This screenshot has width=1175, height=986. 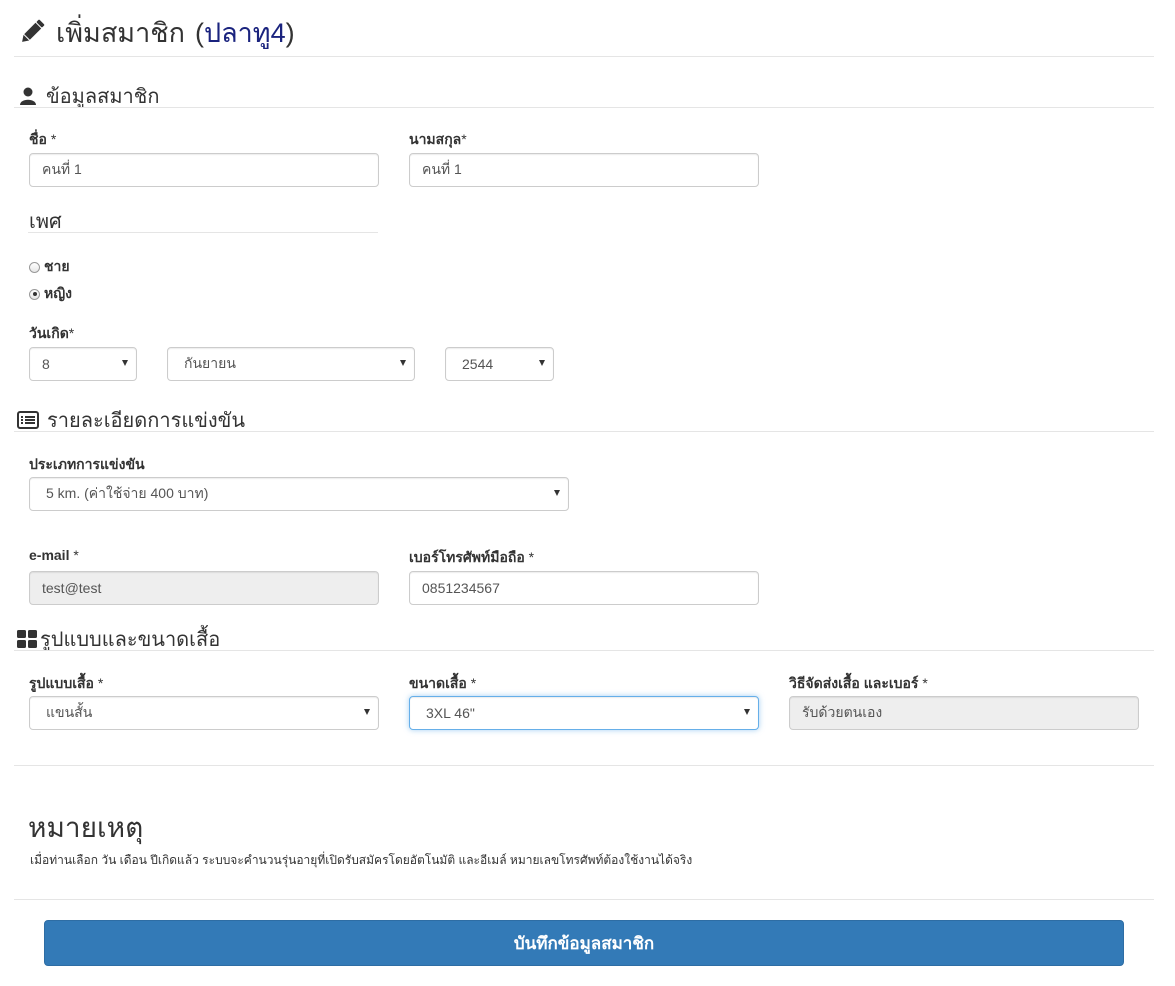 What do you see at coordinates (443, 683) in the screenshot?
I see `shirt-size-label: ขนาดเสื้อ *` at bounding box center [443, 683].